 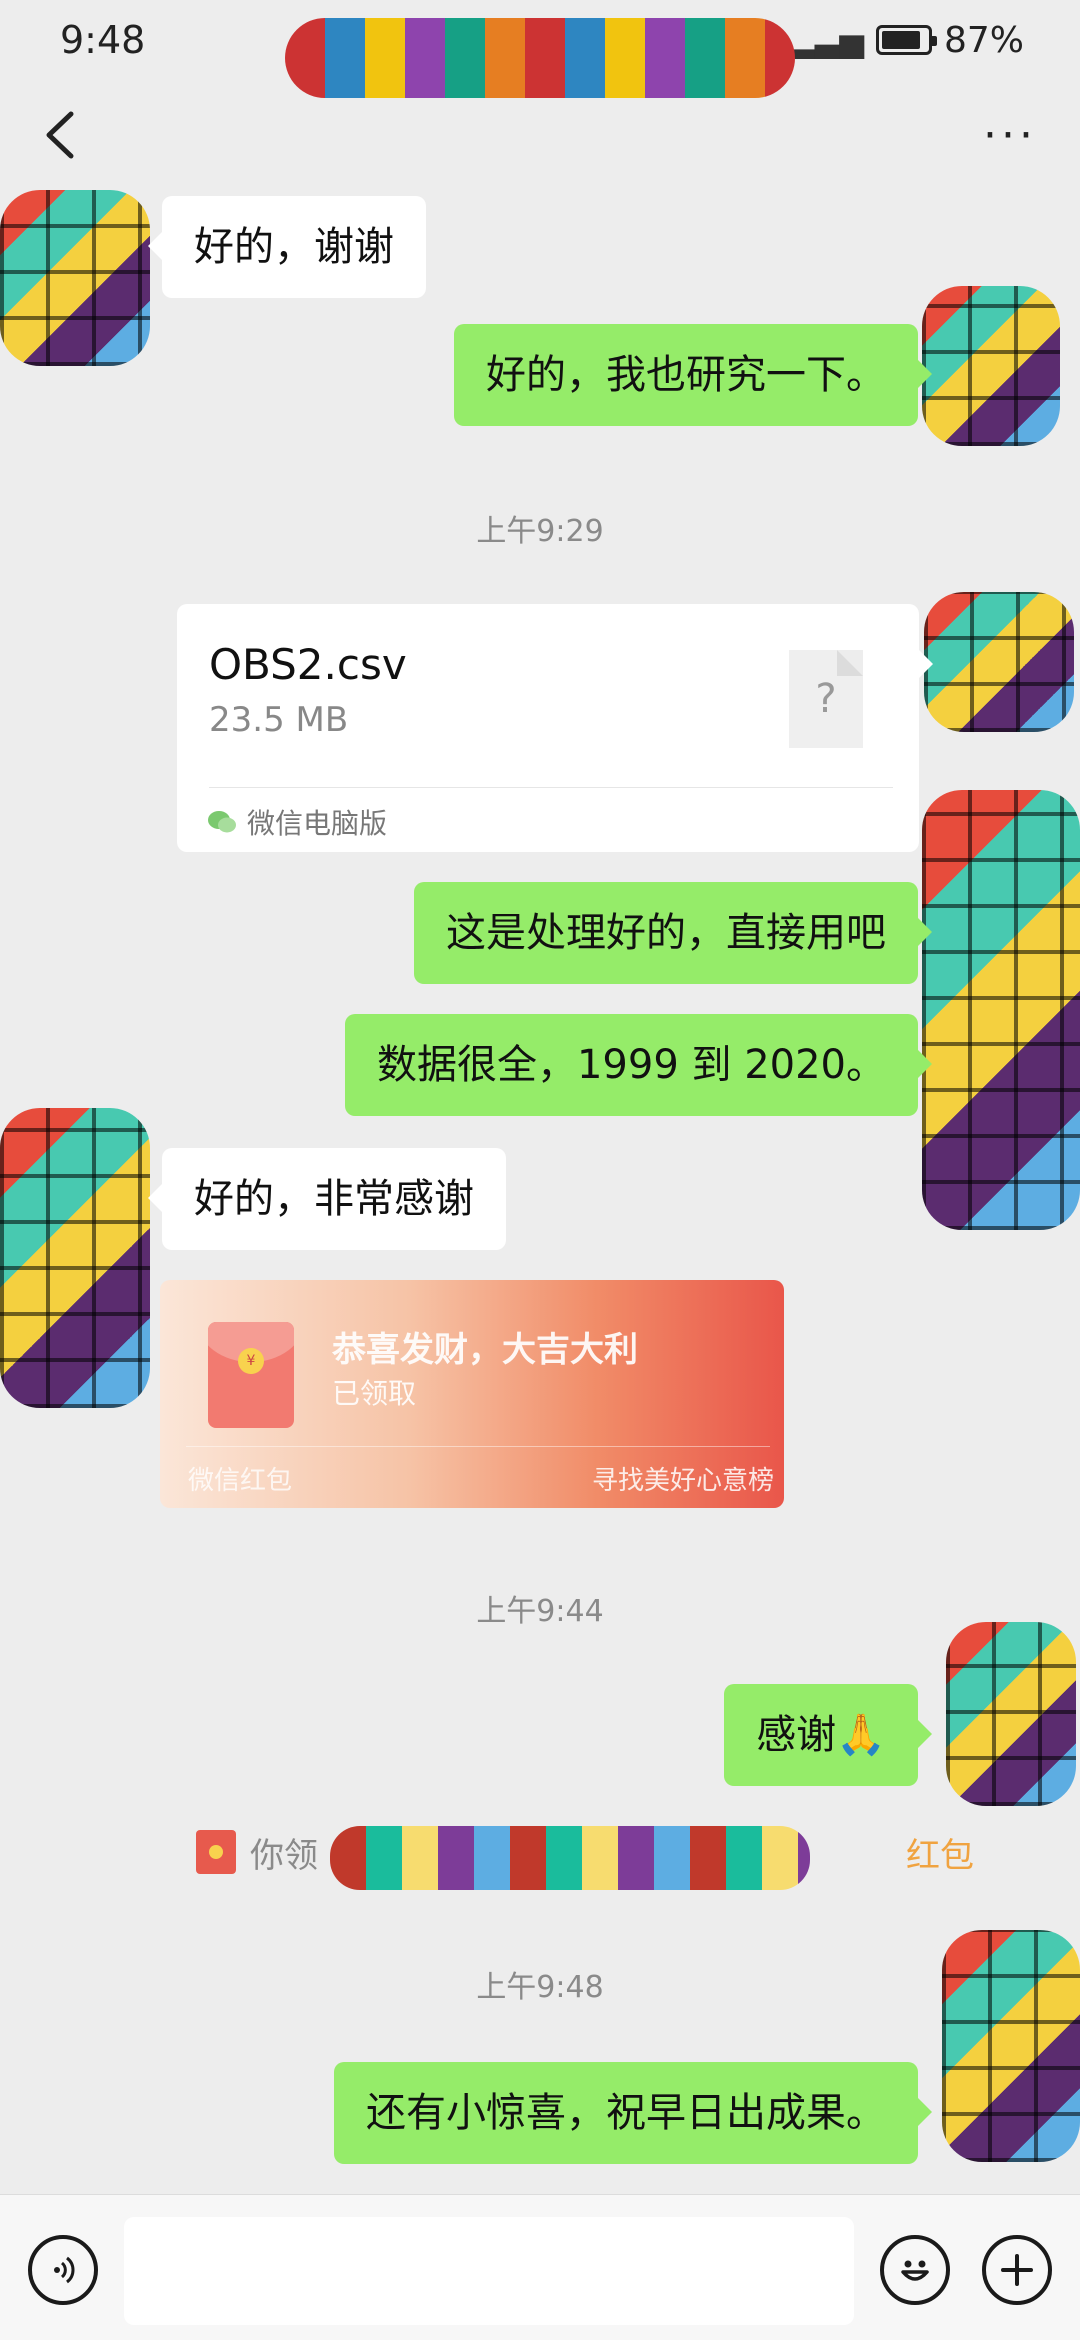 What do you see at coordinates (251, 1375) in the screenshot?
I see `red-envelope-icon: ¥` at bounding box center [251, 1375].